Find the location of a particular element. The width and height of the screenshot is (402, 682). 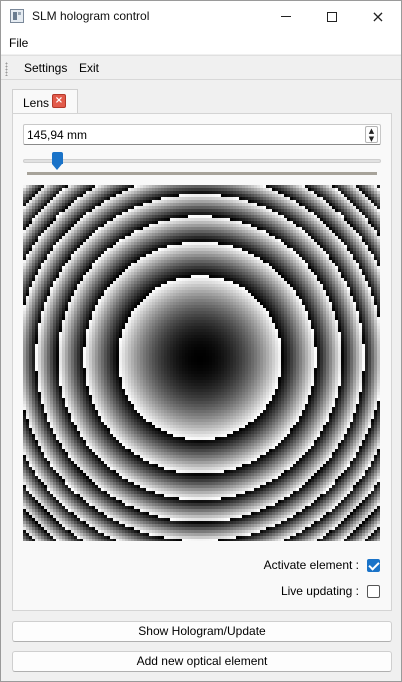

slider-track is located at coordinates (202, 161).